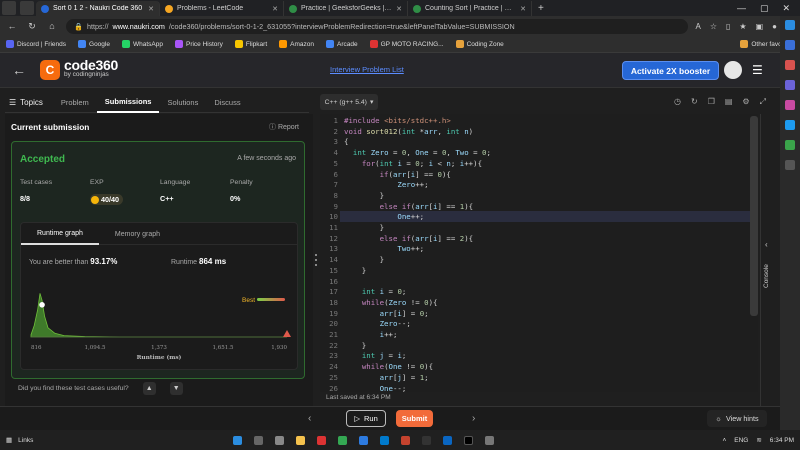 Image resolution: width=800 pixels, height=450 pixels. Describe the element at coordinates (790, 85) in the screenshot. I see `tools-icon` at that location.